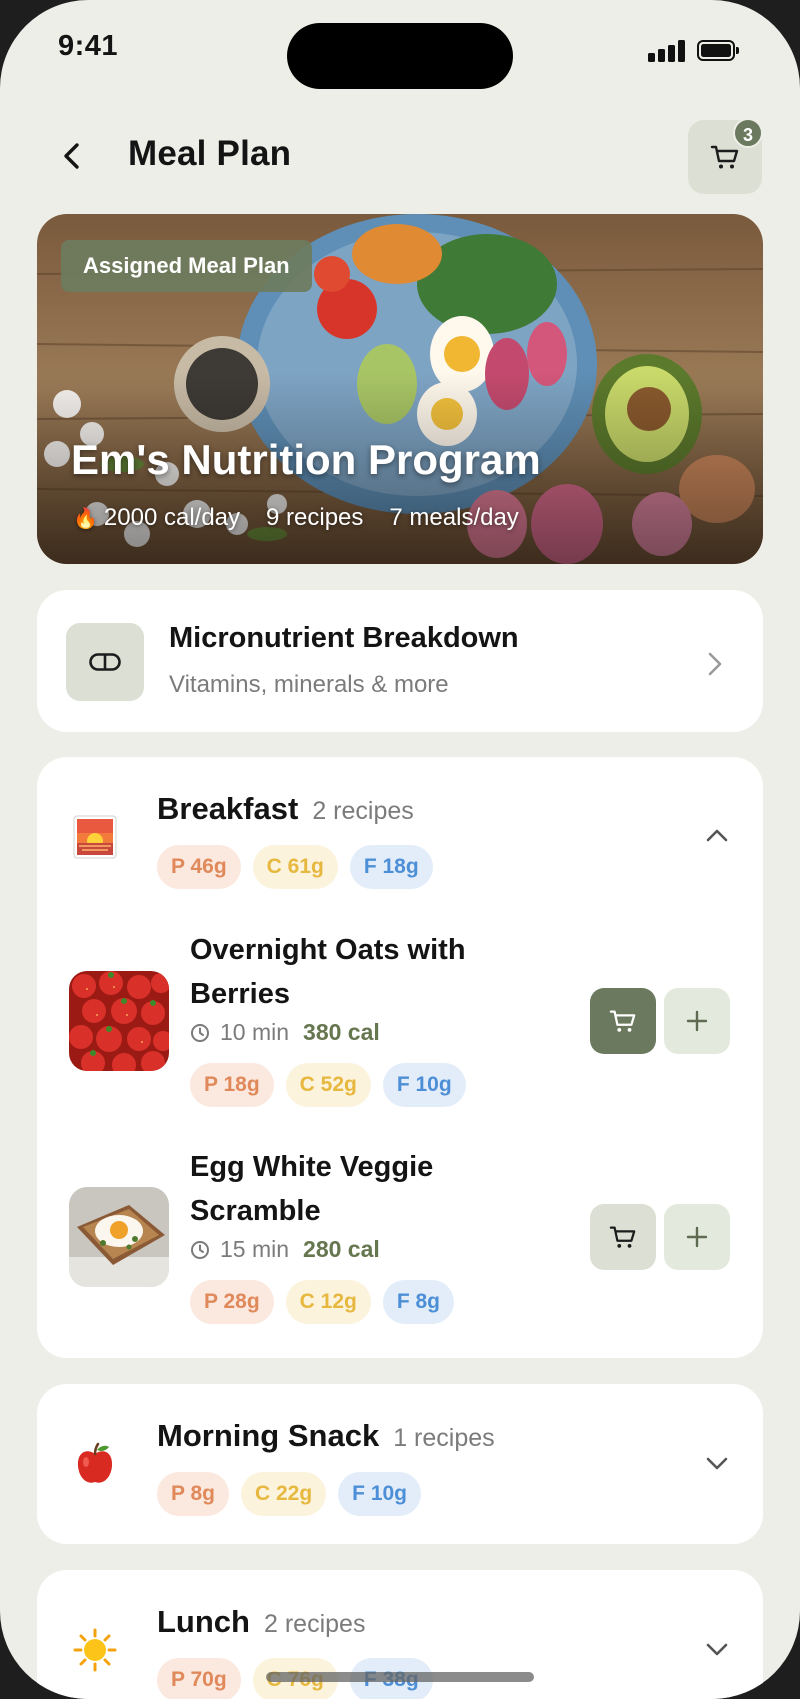 The height and width of the screenshot is (1699, 800). I want to click on recipe-macros: P 18g C 52g F 10g, so click(328, 1085).